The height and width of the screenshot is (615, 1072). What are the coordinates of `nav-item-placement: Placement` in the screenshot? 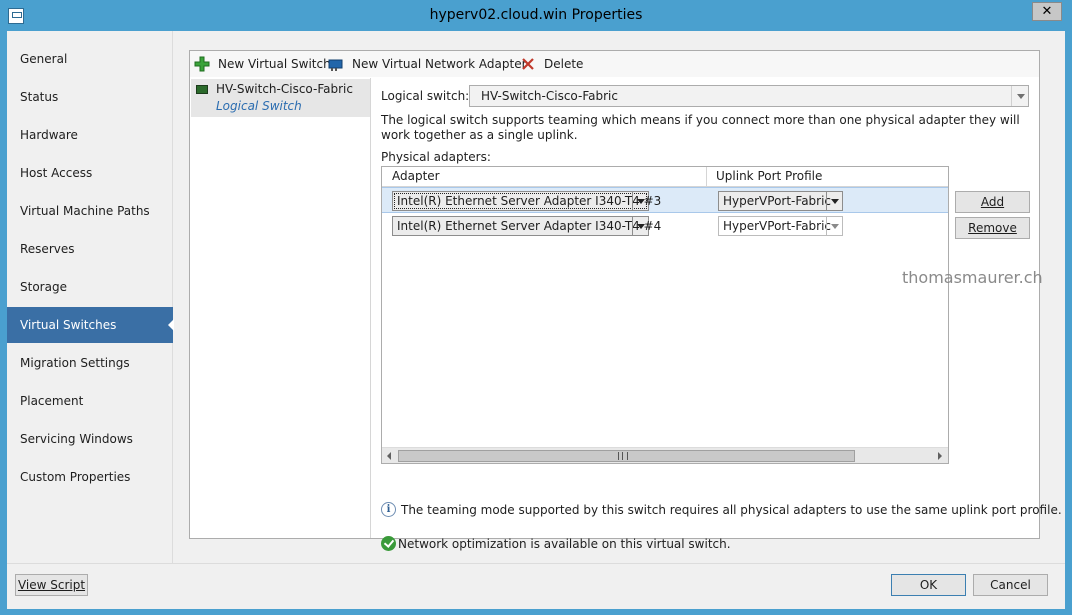 It's located at (90, 401).